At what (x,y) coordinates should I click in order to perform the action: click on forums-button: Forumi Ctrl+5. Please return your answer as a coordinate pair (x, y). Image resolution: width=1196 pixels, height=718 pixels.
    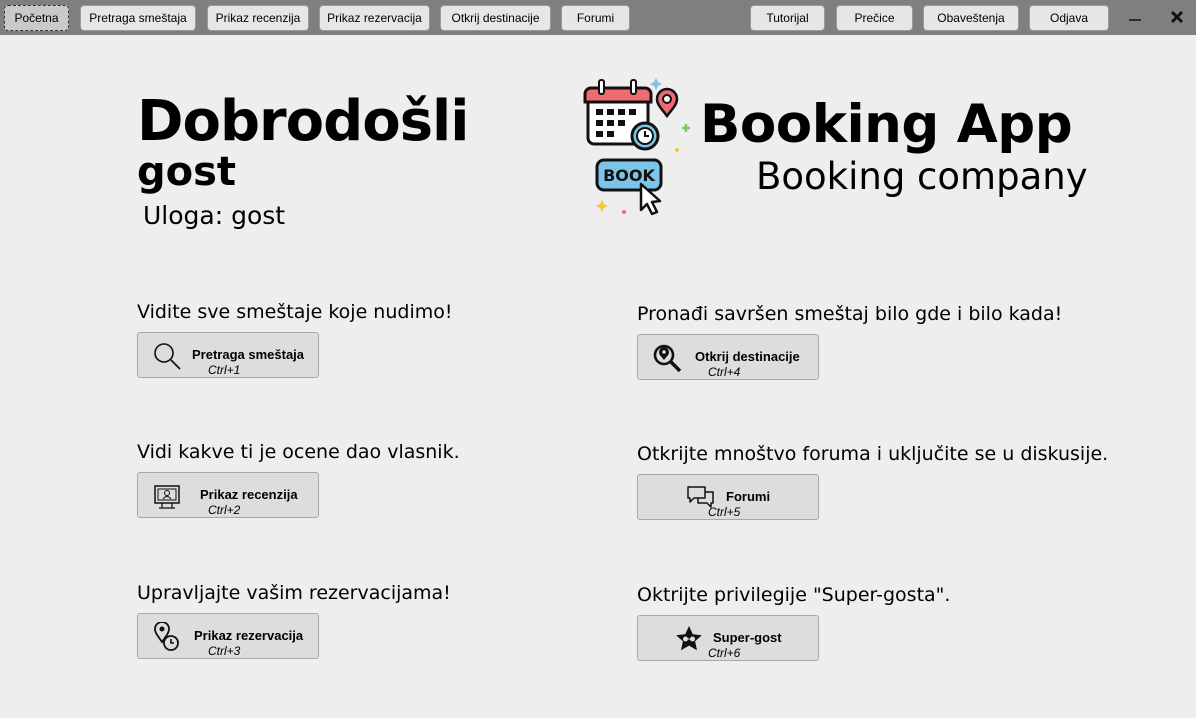
    Looking at the image, I should click on (728, 497).